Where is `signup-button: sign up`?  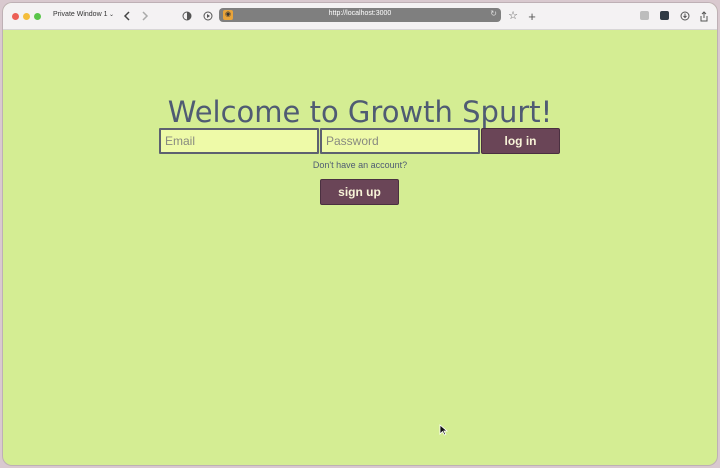
signup-button: sign up is located at coordinates (359, 192).